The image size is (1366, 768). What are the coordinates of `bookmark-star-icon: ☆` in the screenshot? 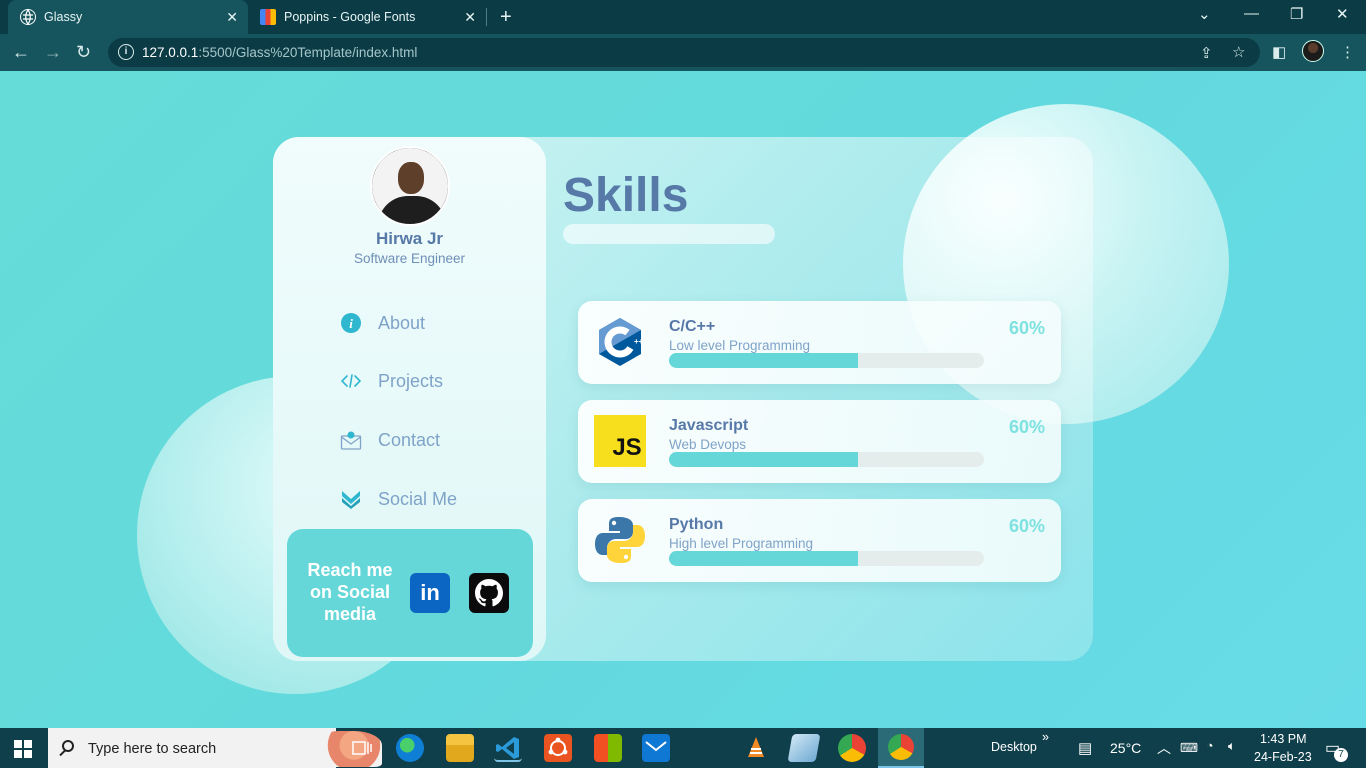 It's located at (1238, 52).